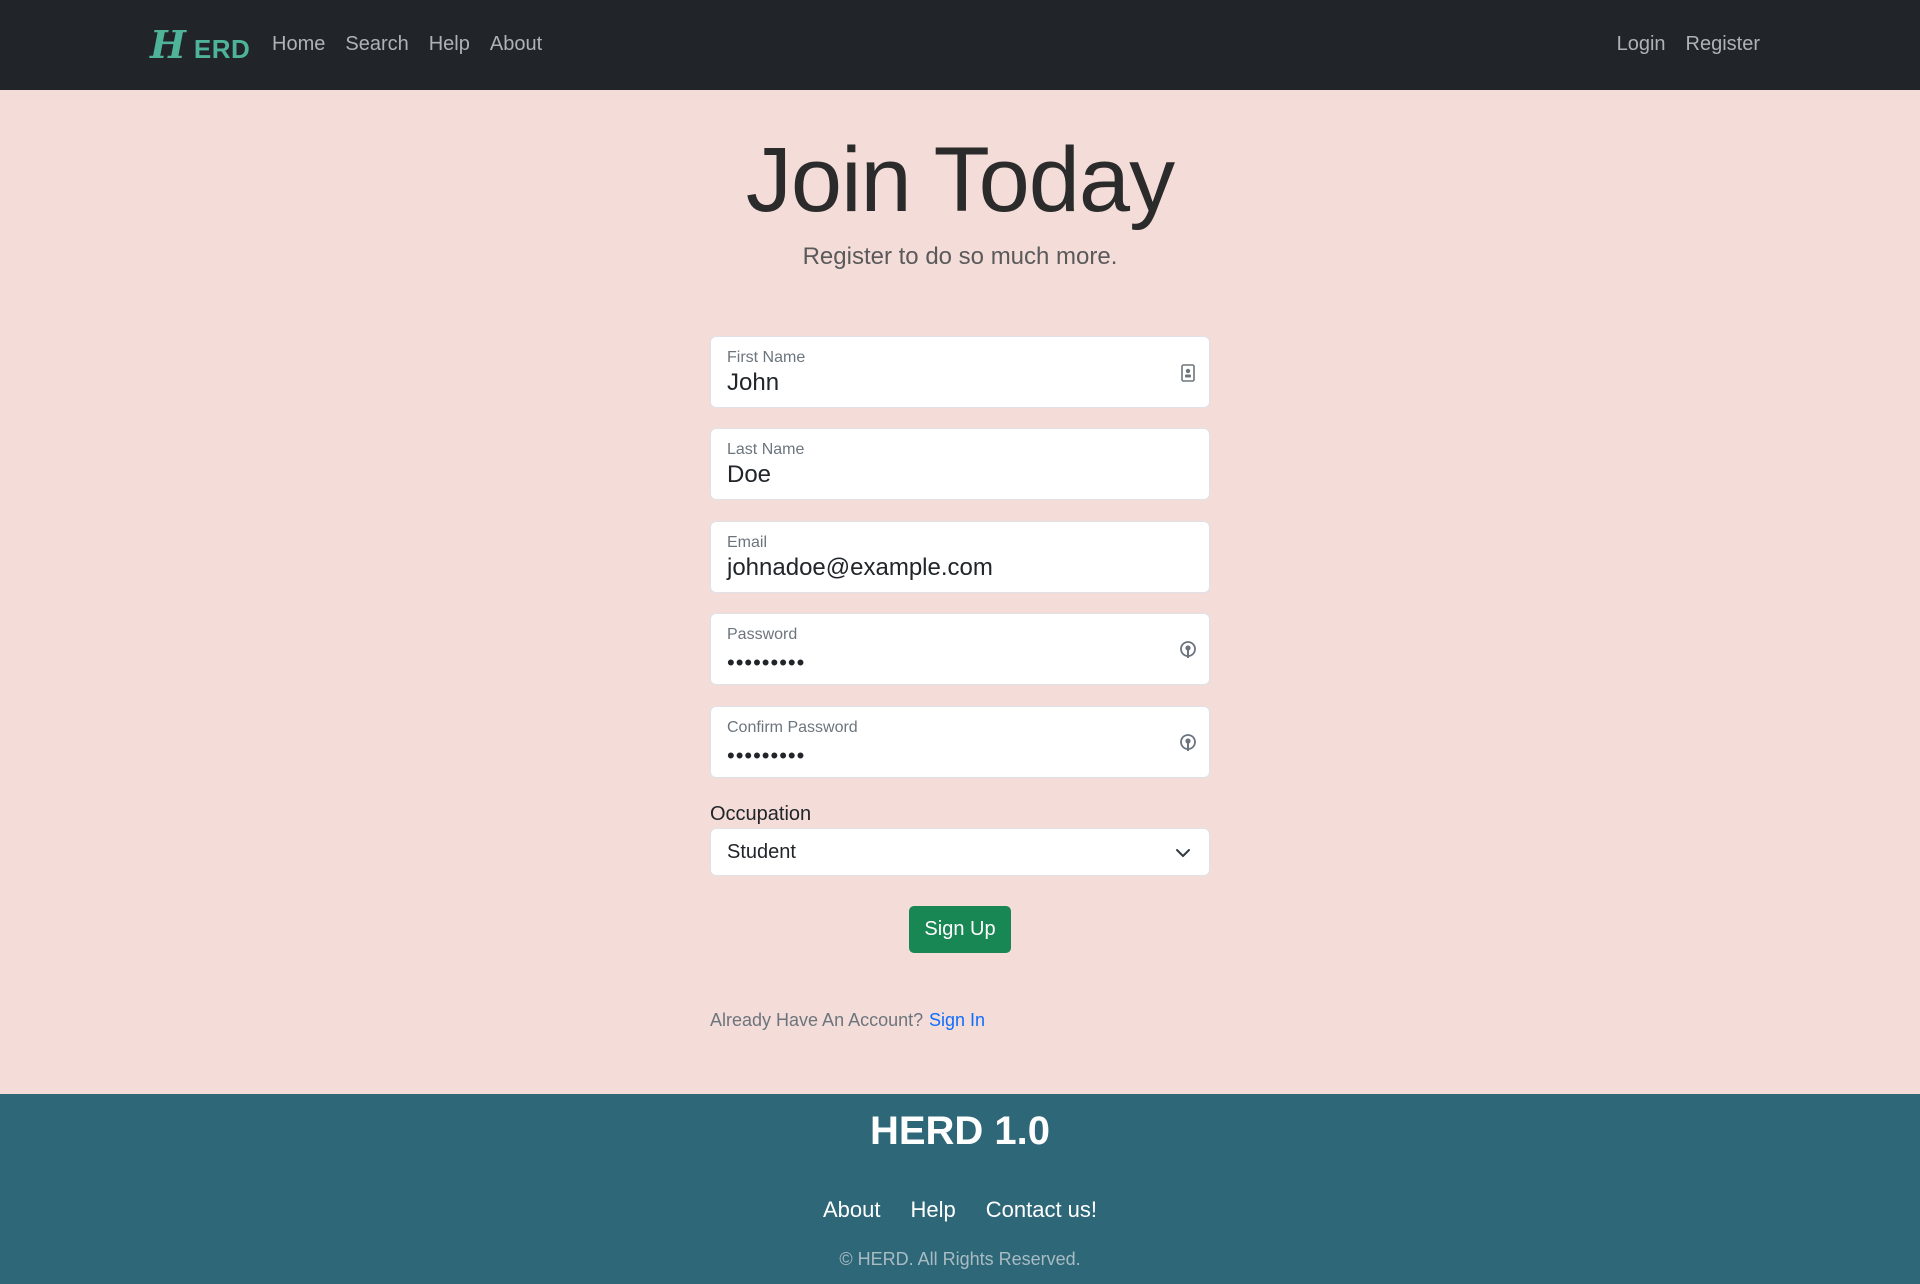 The width and height of the screenshot is (1920, 1284). I want to click on nav-links-left: Home Search Help About, so click(407, 44).